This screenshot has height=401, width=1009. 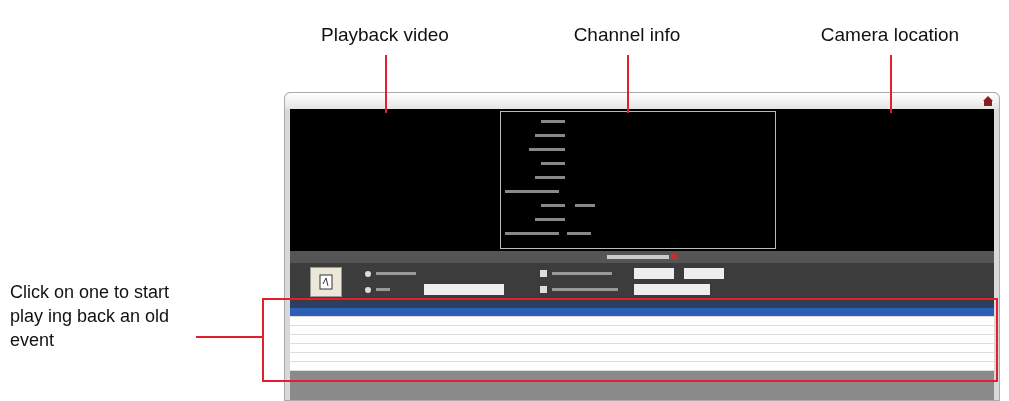 I want to click on search-button, so click(x=326, y=282).